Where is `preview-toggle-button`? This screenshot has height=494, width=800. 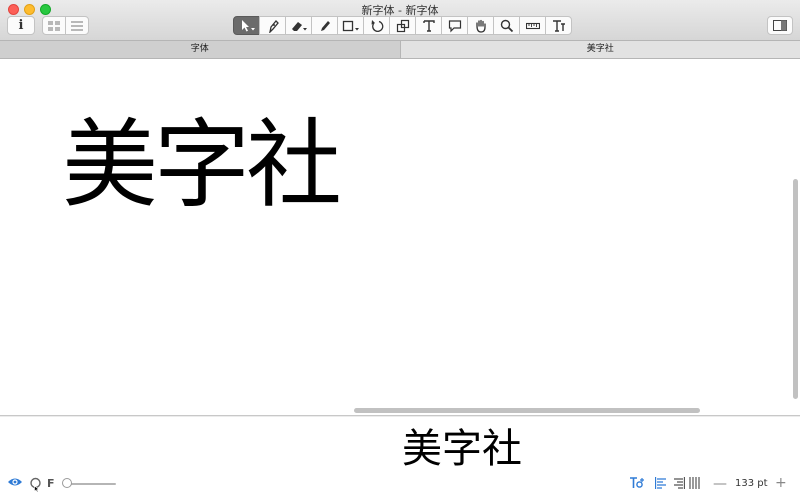 preview-toggle-button is located at coordinates (15, 482).